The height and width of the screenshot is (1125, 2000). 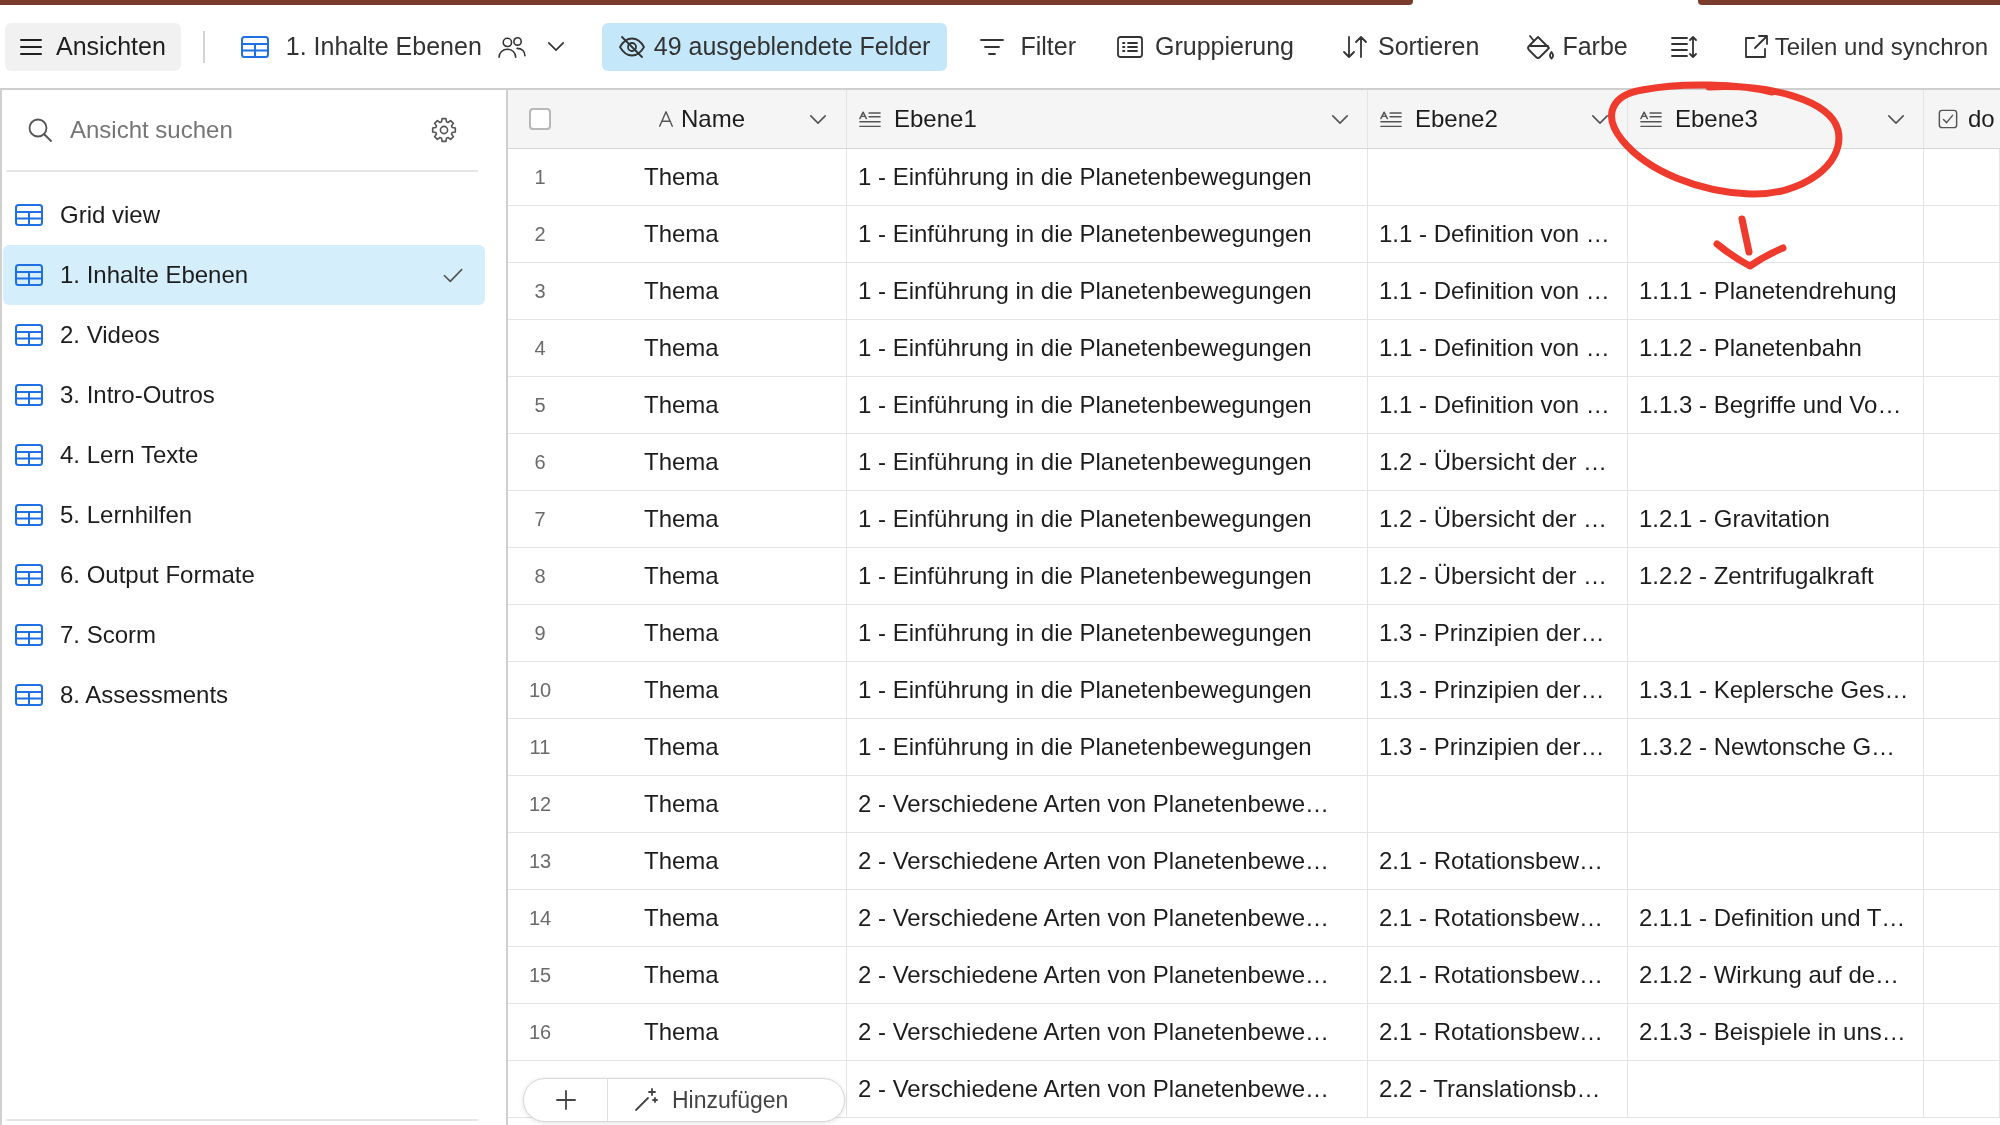 What do you see at coordinates (540, 861) in the screenshot?
I see `row-number: 13` at bounding box center [540, 861].